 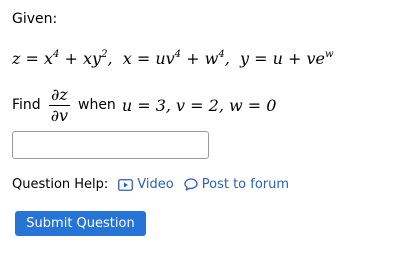 I want to click on when-label: when, so click(x=97, y=105).